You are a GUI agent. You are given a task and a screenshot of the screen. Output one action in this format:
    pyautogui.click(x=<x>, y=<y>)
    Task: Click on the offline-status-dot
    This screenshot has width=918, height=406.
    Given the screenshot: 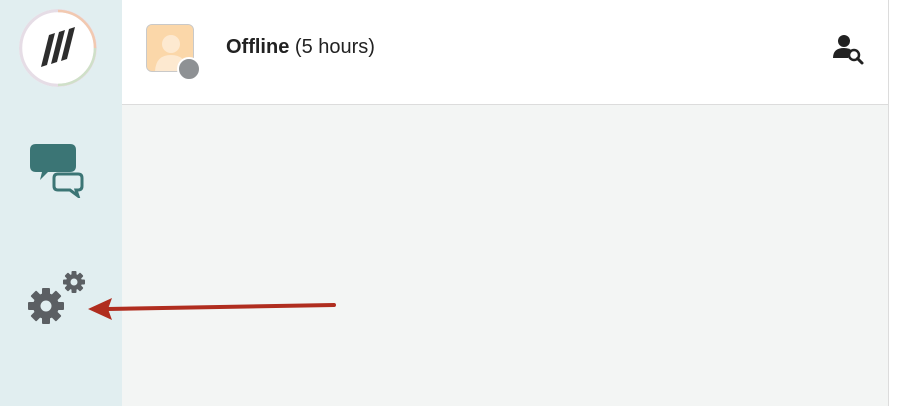 What is the action you would take?
    pyautogui.click(x=189, y=69)
    